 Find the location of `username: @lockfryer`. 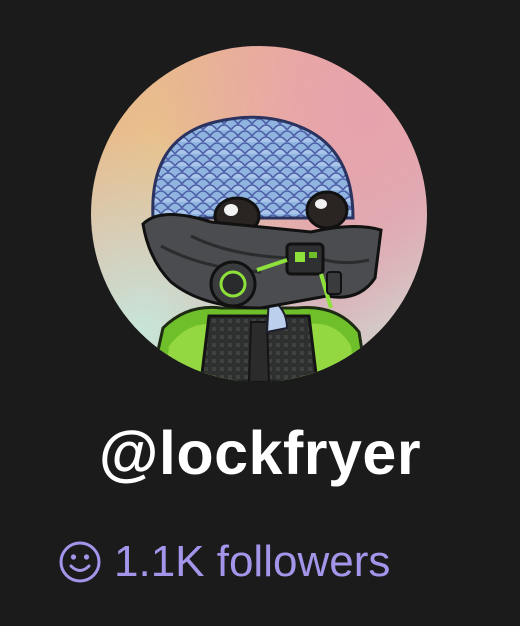

username: @lockfryer is located at coordinates (260, 453).